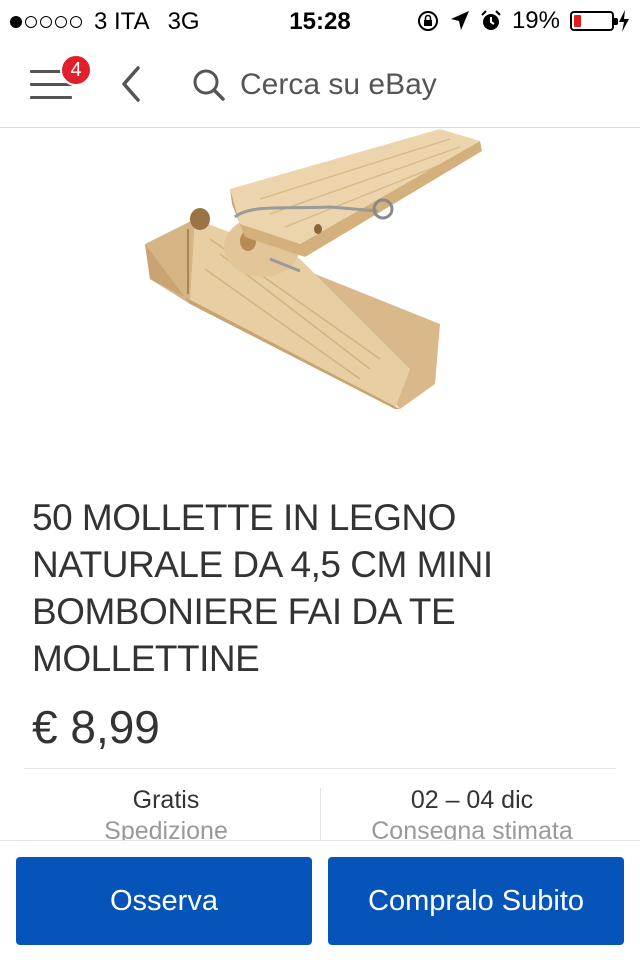  What do you see at coordinates (624, 21) in the screenshot?
I see `charging-bolt-icon` at bounding box center [624, 21].